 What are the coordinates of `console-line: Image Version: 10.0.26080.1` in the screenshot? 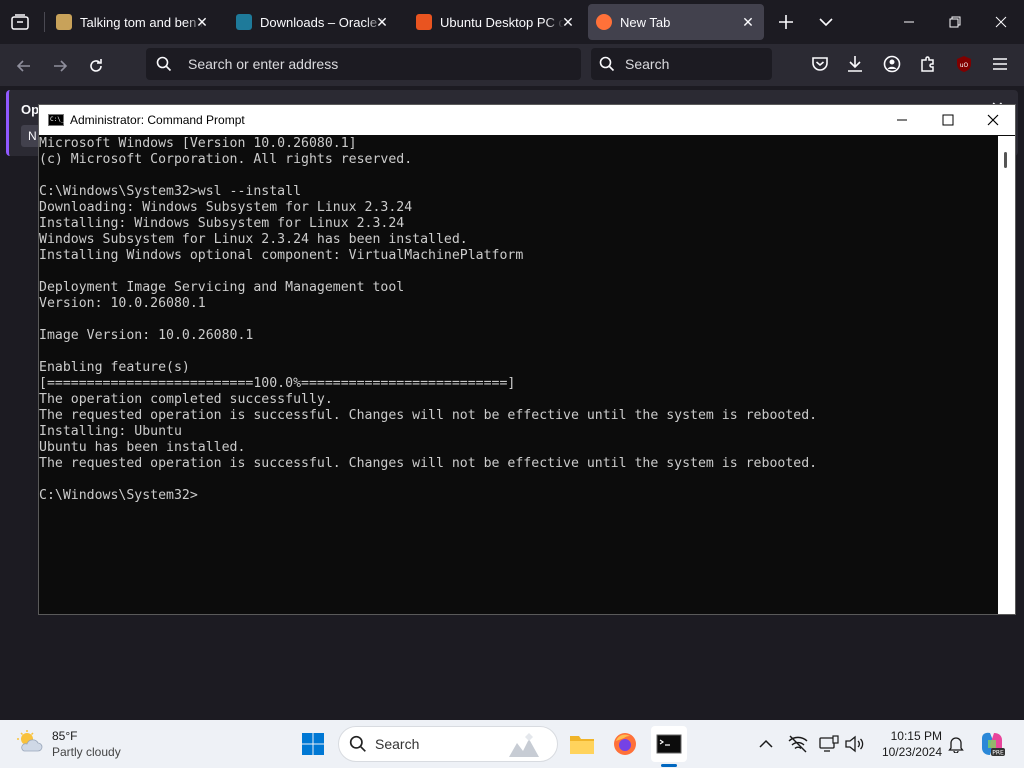 It's located at (146, 335).